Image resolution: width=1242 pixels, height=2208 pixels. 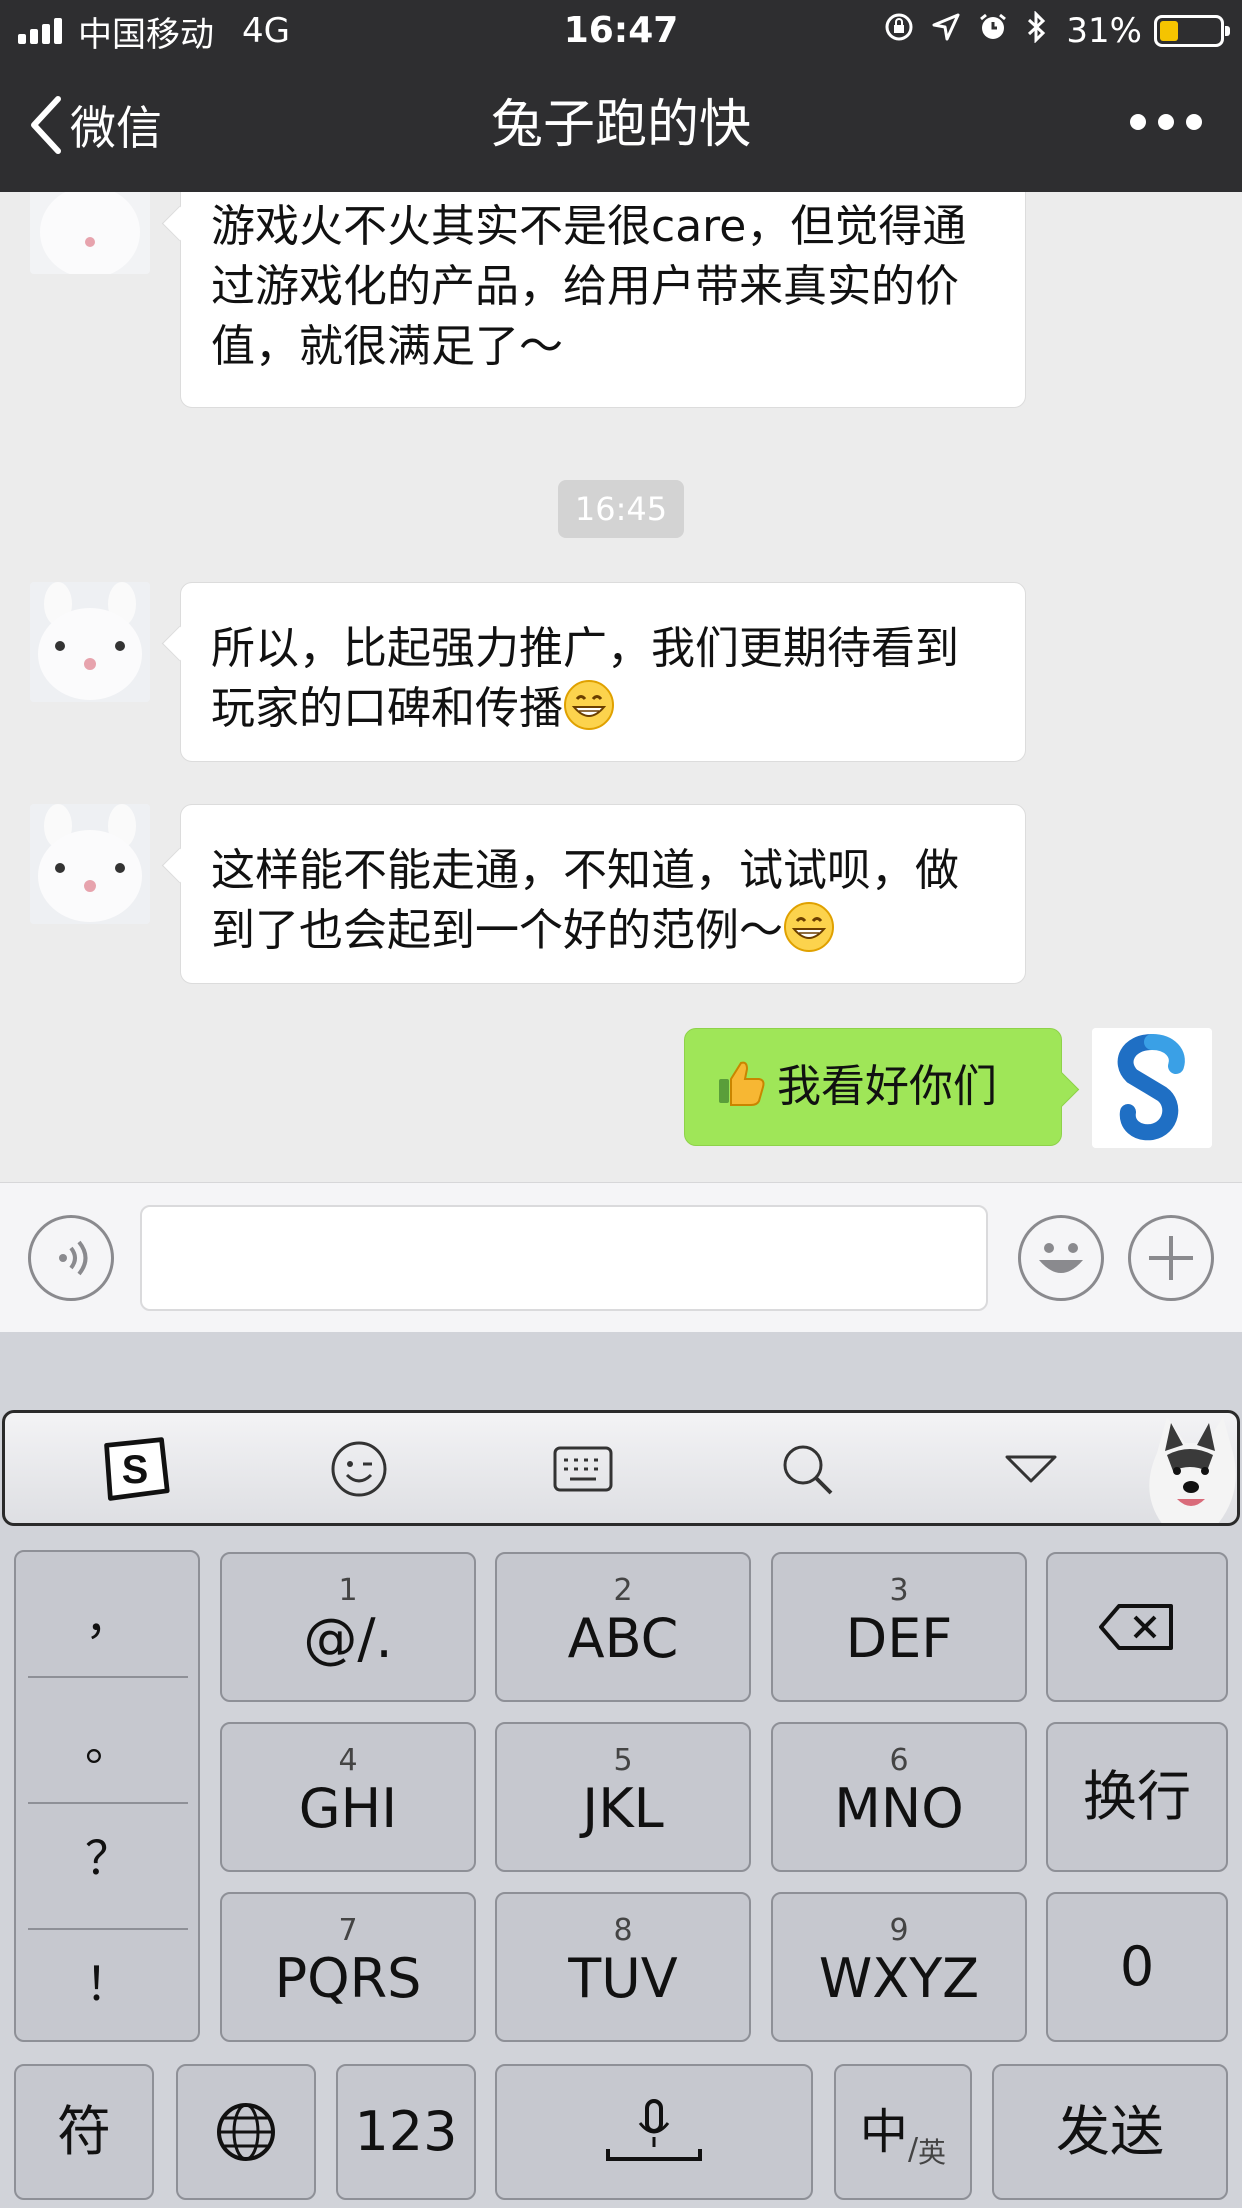 I want to click on key-label: 中, so click(x=883, y=2132).